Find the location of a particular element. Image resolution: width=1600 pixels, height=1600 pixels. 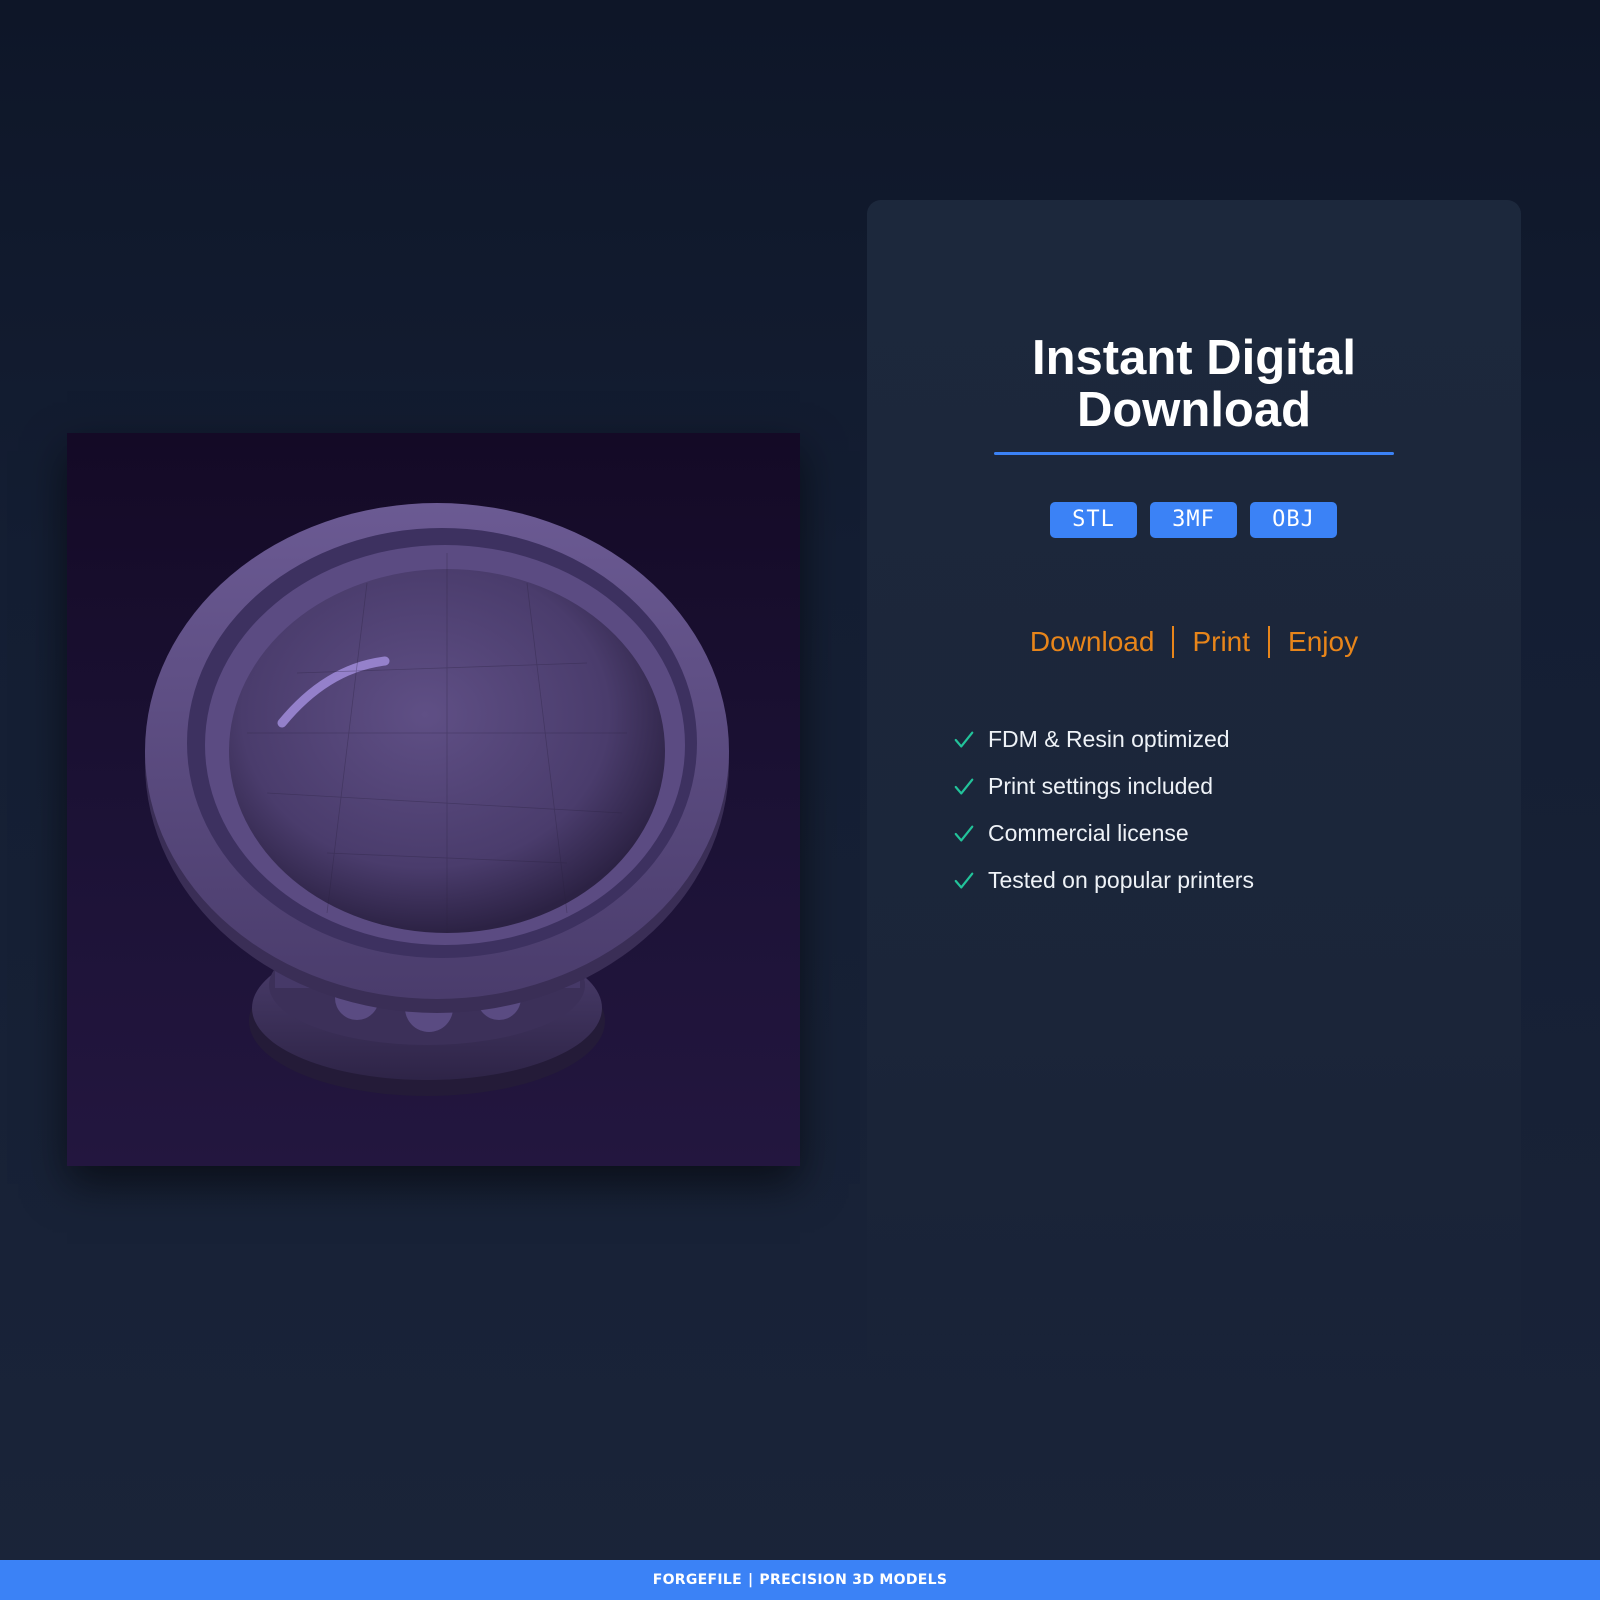

format-badge-obj: OBJ is located at coordinates (1293, 520).